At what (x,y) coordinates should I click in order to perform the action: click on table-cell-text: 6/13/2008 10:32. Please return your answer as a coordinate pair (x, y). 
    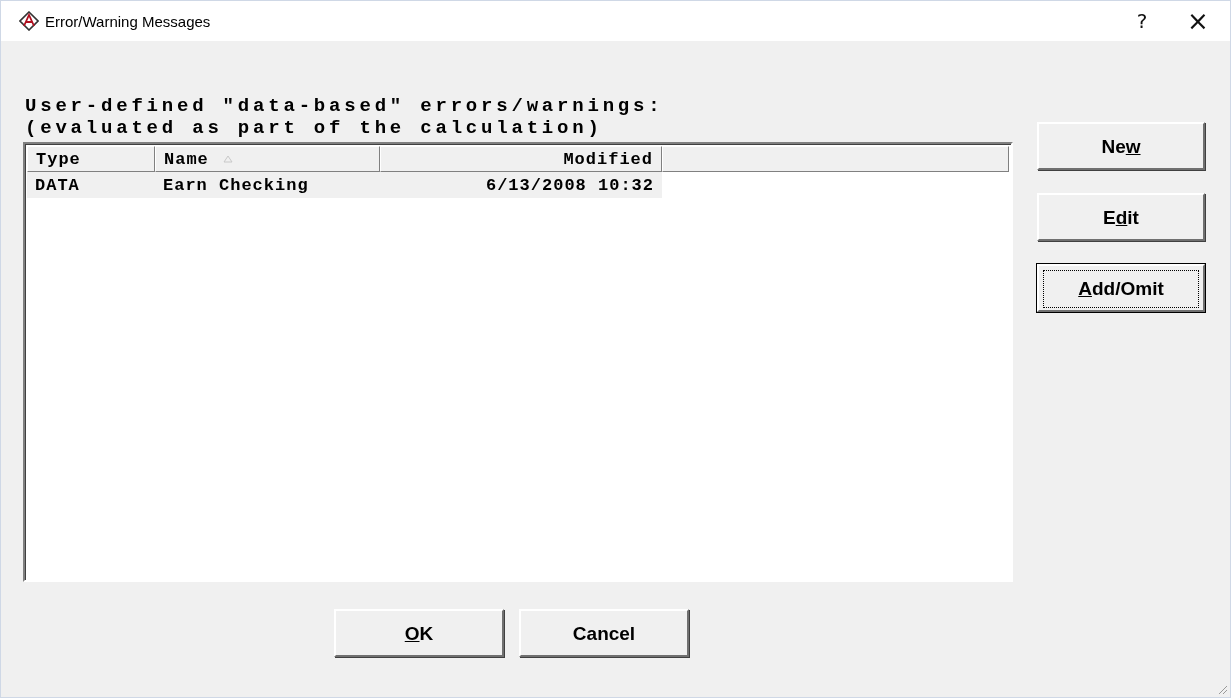
    Looking at the image, I should click on (569, 185).